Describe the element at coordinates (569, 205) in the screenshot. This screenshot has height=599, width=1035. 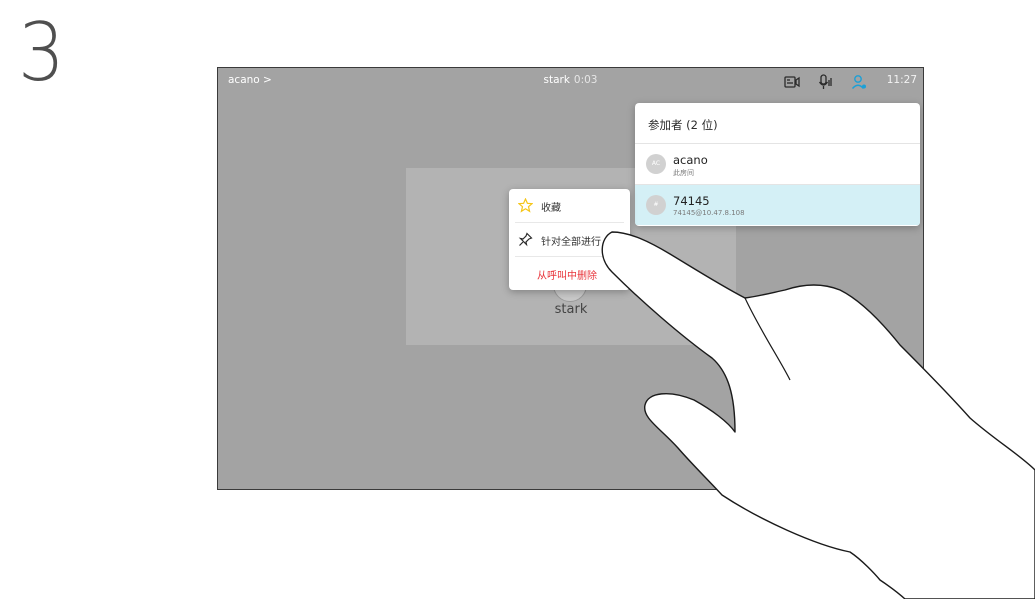
I see `menu-item-favorite: 收藏` at that location.